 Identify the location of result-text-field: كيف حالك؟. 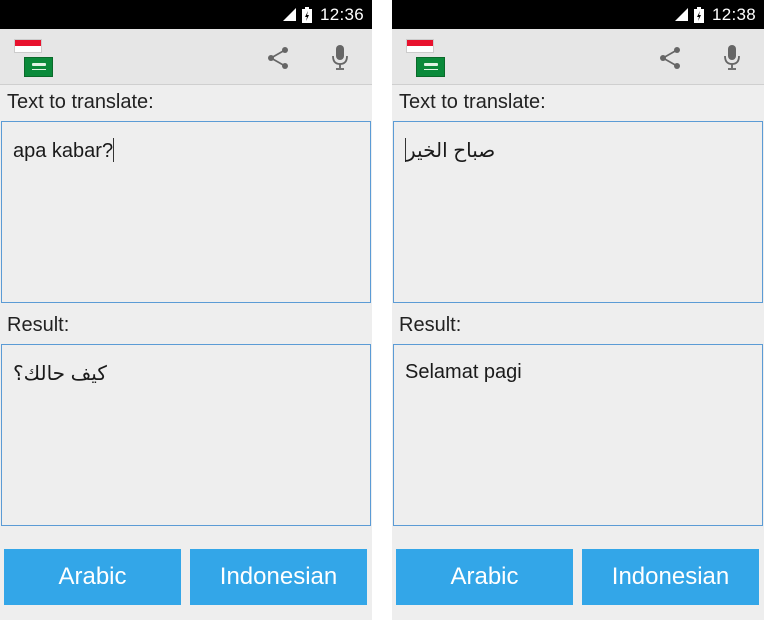
(186, 435).